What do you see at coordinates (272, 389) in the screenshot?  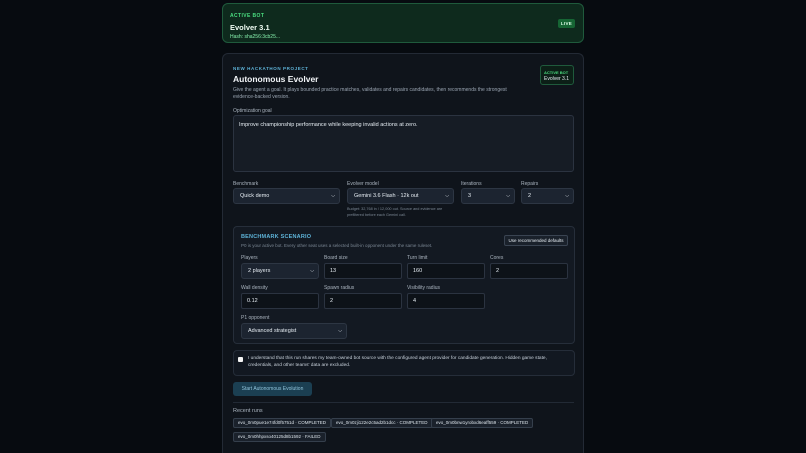 I see `start-autonomous-evolution-button: Start Autonomous Evolution` at bounding box center [272, 389].